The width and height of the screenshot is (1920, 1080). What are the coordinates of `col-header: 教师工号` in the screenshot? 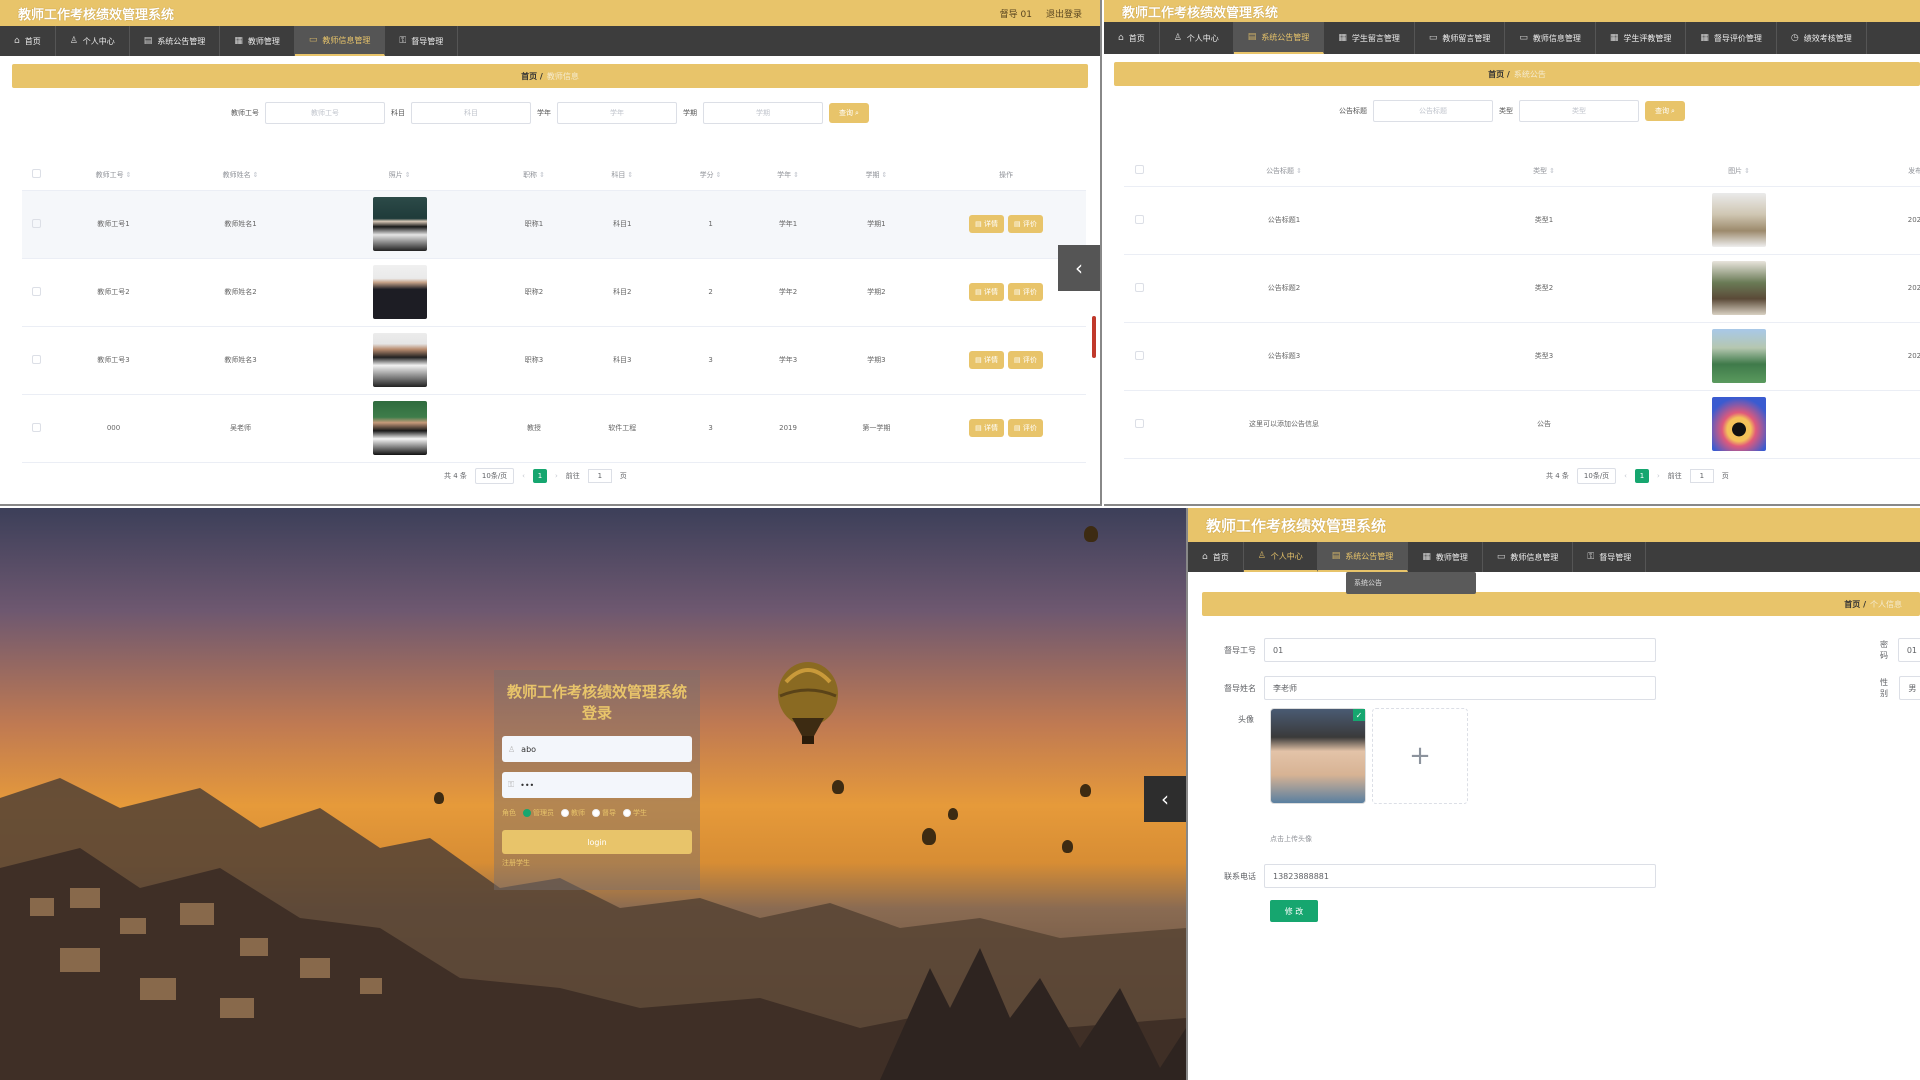 It's located at (109, 174).